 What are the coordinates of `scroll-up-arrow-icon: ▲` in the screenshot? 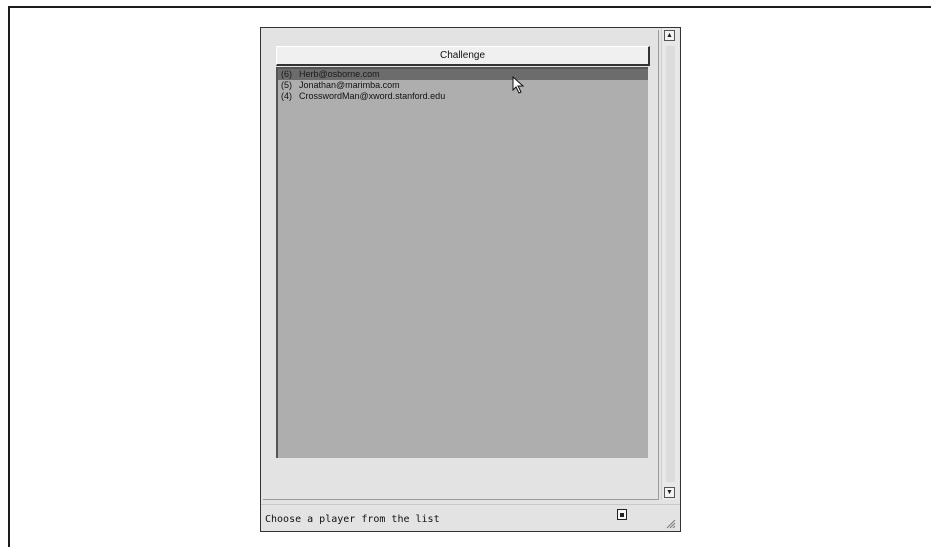 It's located at (669, 35).